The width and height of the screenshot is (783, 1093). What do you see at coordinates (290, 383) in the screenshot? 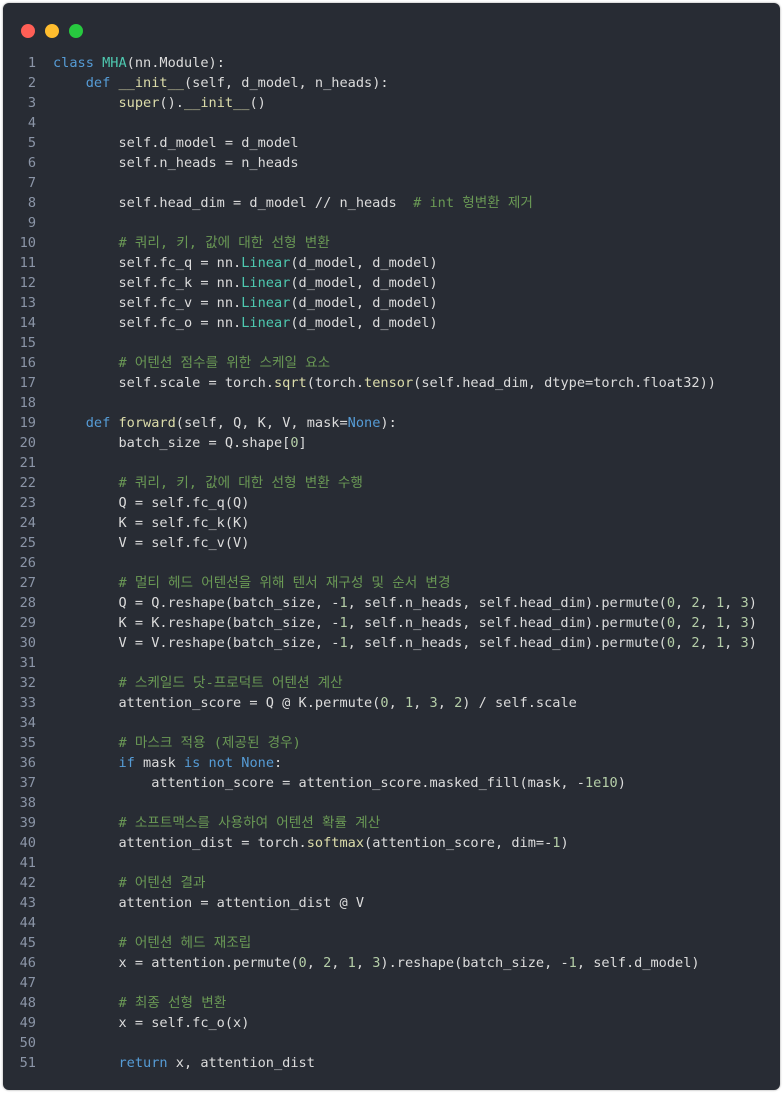
I see `code-token: sqrt` at bounding box center [290, 383].